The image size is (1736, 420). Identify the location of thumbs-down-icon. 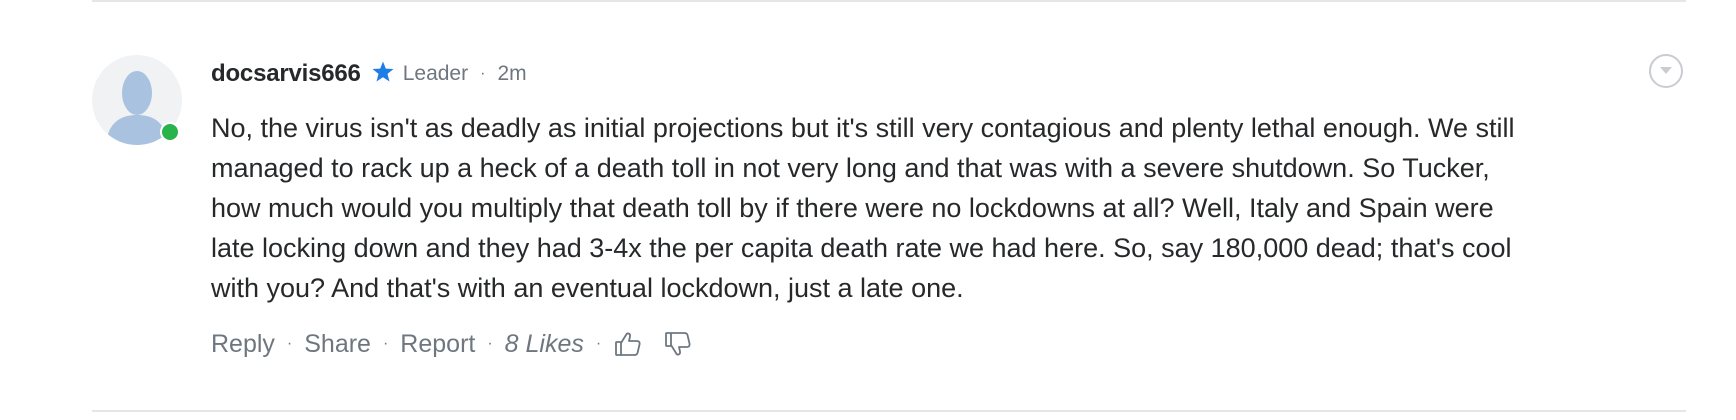
(678, 344).